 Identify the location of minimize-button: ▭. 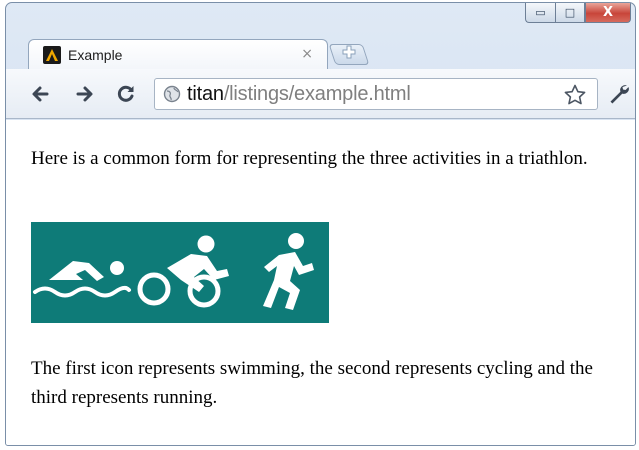
(540, 13).